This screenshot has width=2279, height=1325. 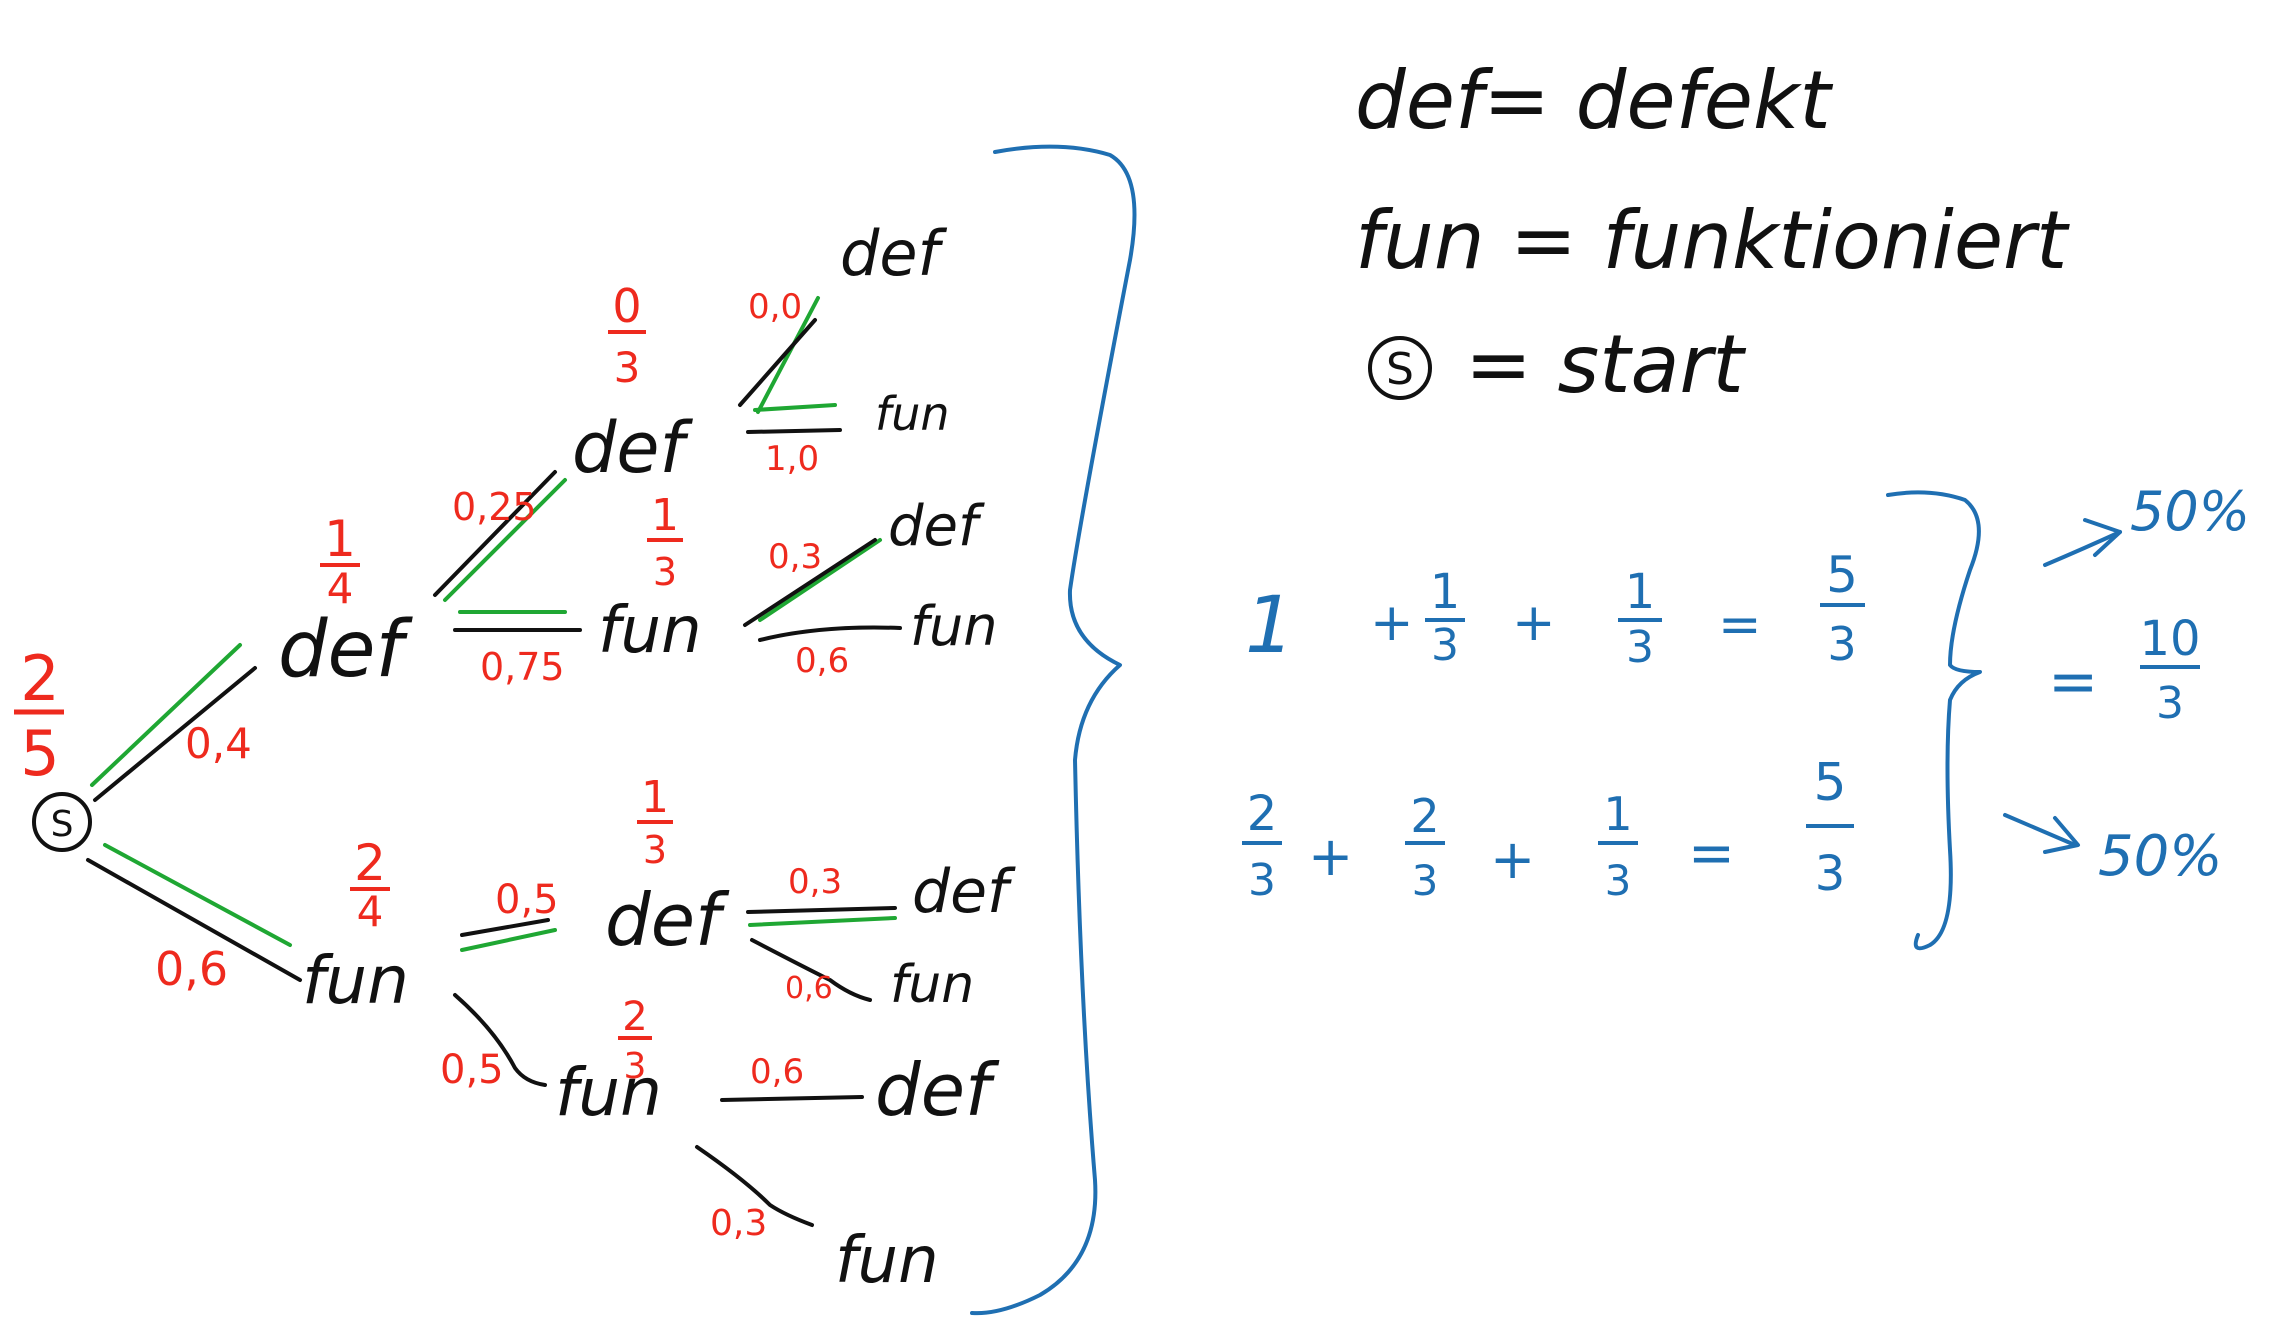 I want to click on l2-fun-a-fraction-den: 3, so click(x=665, y=572).